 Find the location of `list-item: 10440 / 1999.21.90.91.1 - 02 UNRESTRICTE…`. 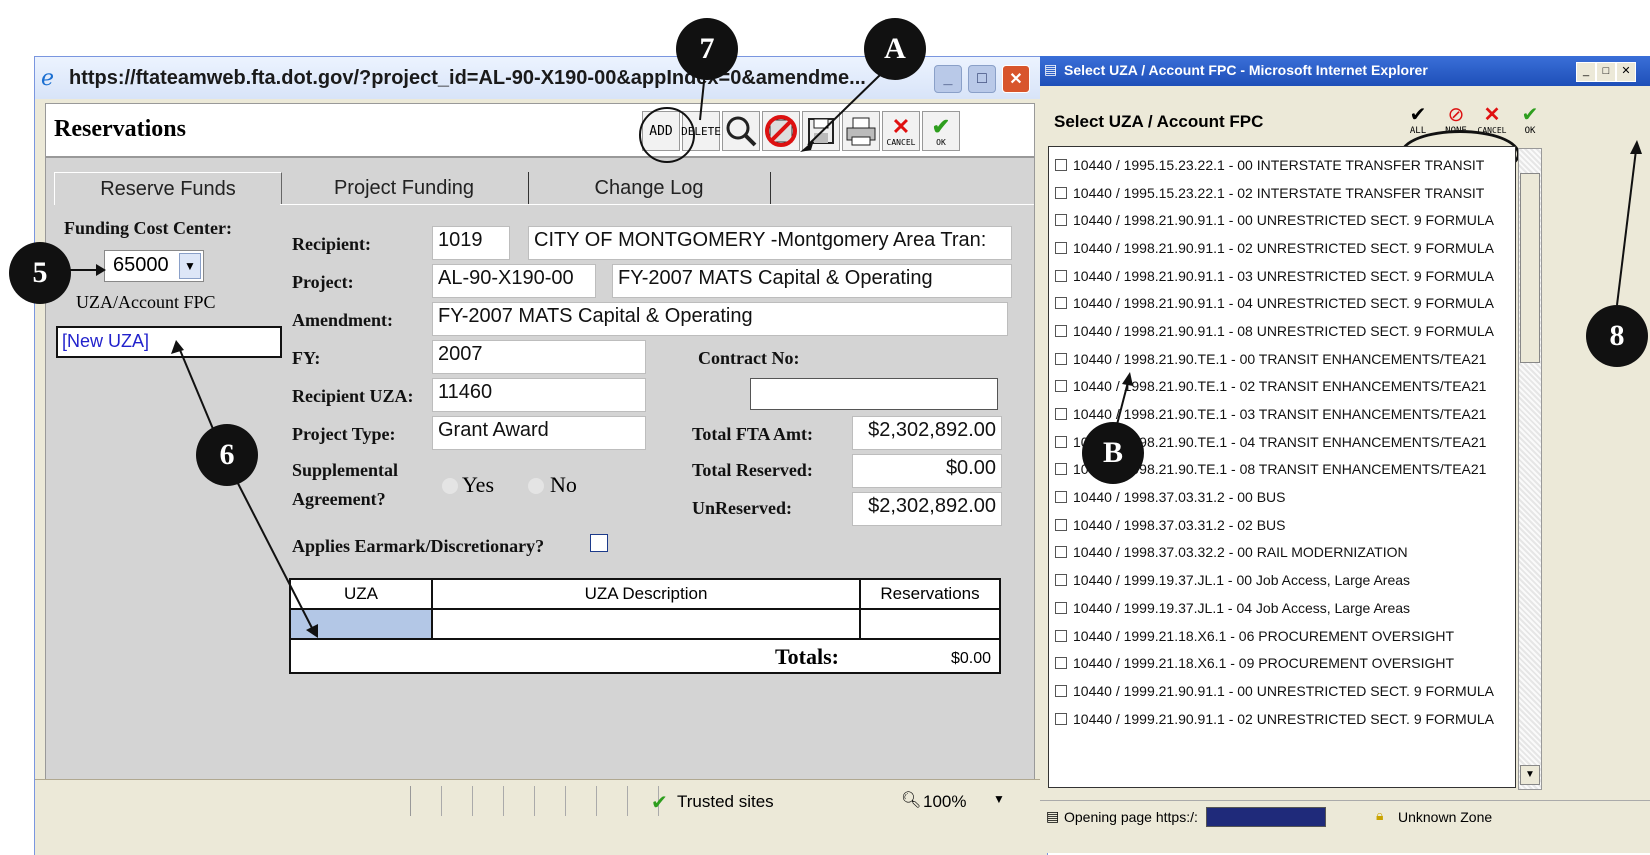

list-item: 10440 / 1999.21.90.91.1 - 02 UNRESTRICTE… is located at coordinates (1285, 719).